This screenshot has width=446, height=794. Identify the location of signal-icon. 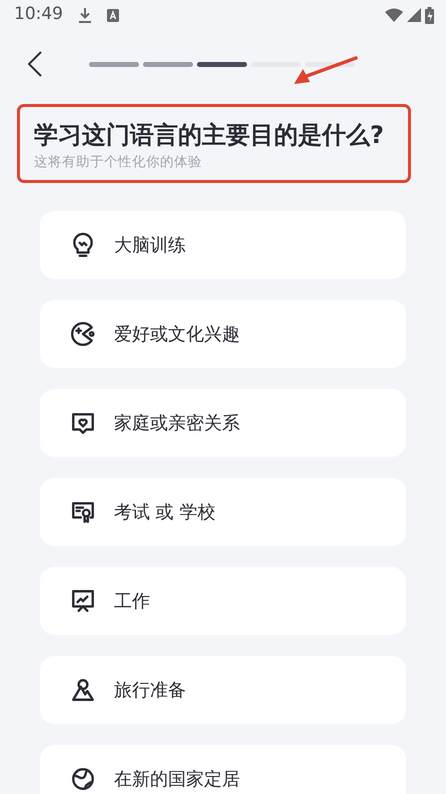
(414, 15).